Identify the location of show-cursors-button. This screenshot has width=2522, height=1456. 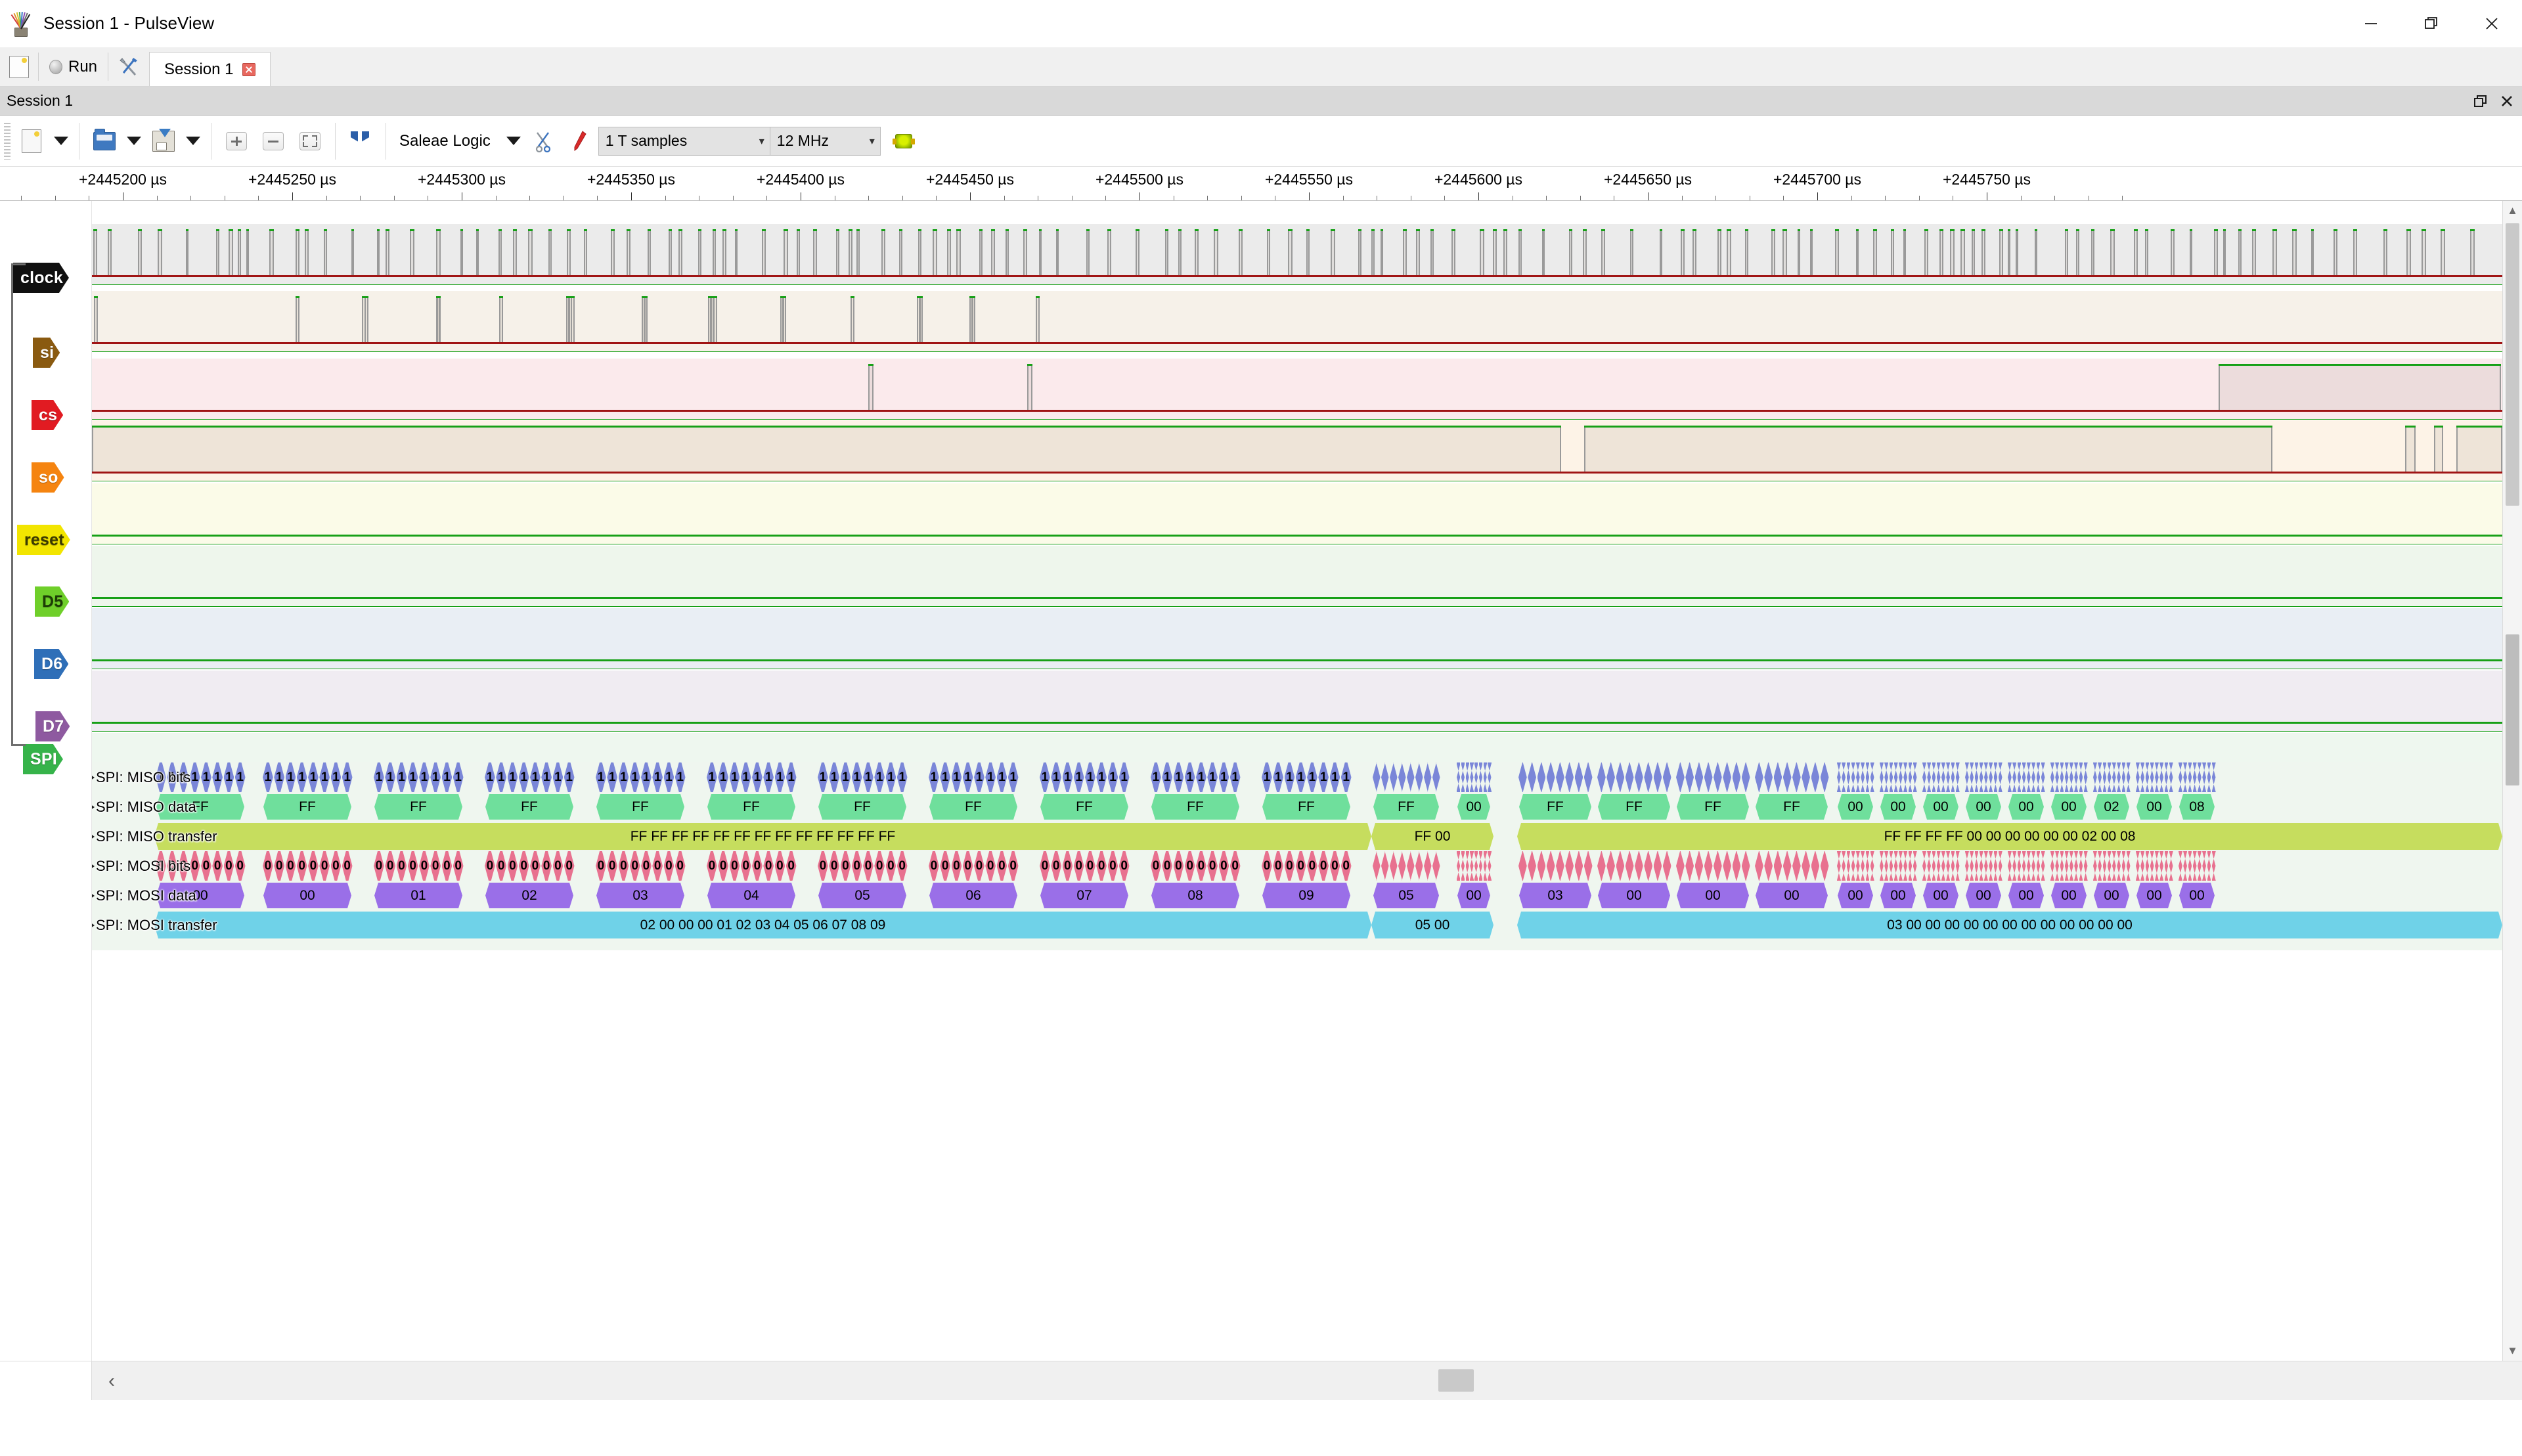
(360, 141).